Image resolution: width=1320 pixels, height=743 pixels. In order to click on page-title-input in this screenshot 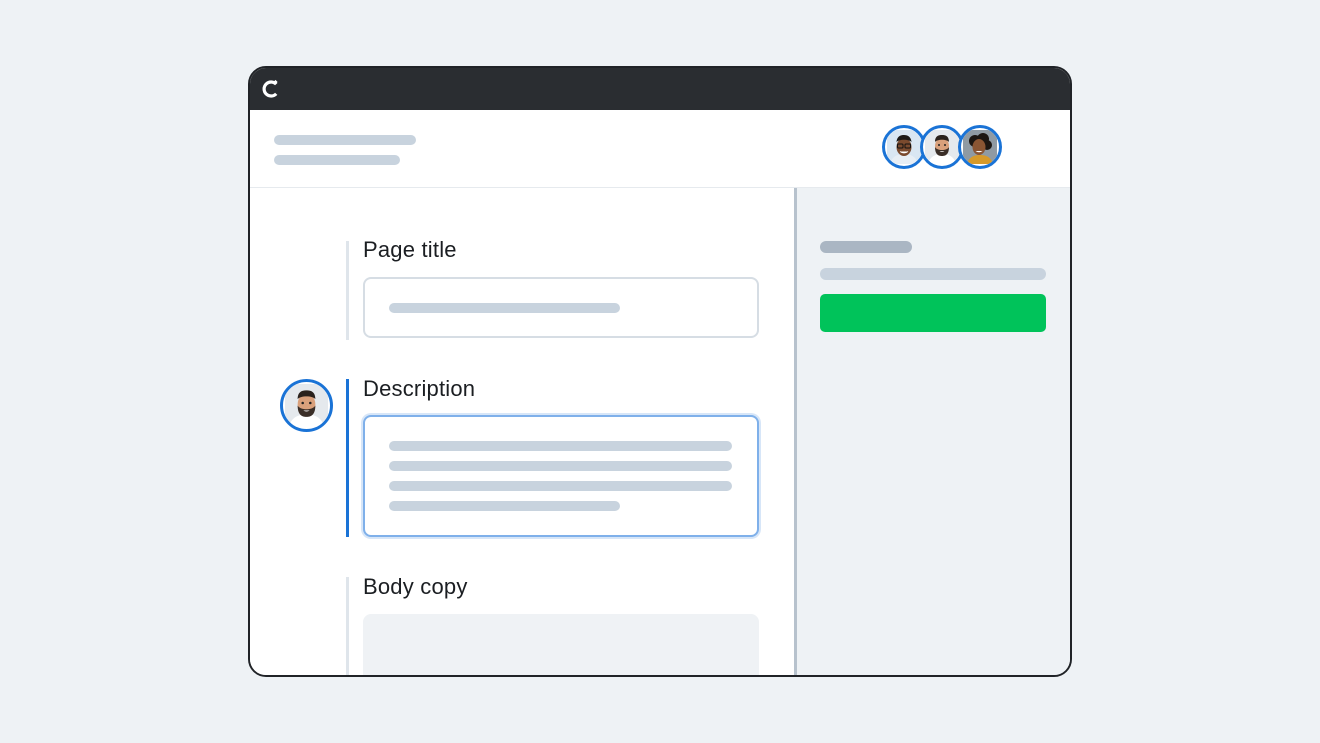, I will do `click(561, 307)`.